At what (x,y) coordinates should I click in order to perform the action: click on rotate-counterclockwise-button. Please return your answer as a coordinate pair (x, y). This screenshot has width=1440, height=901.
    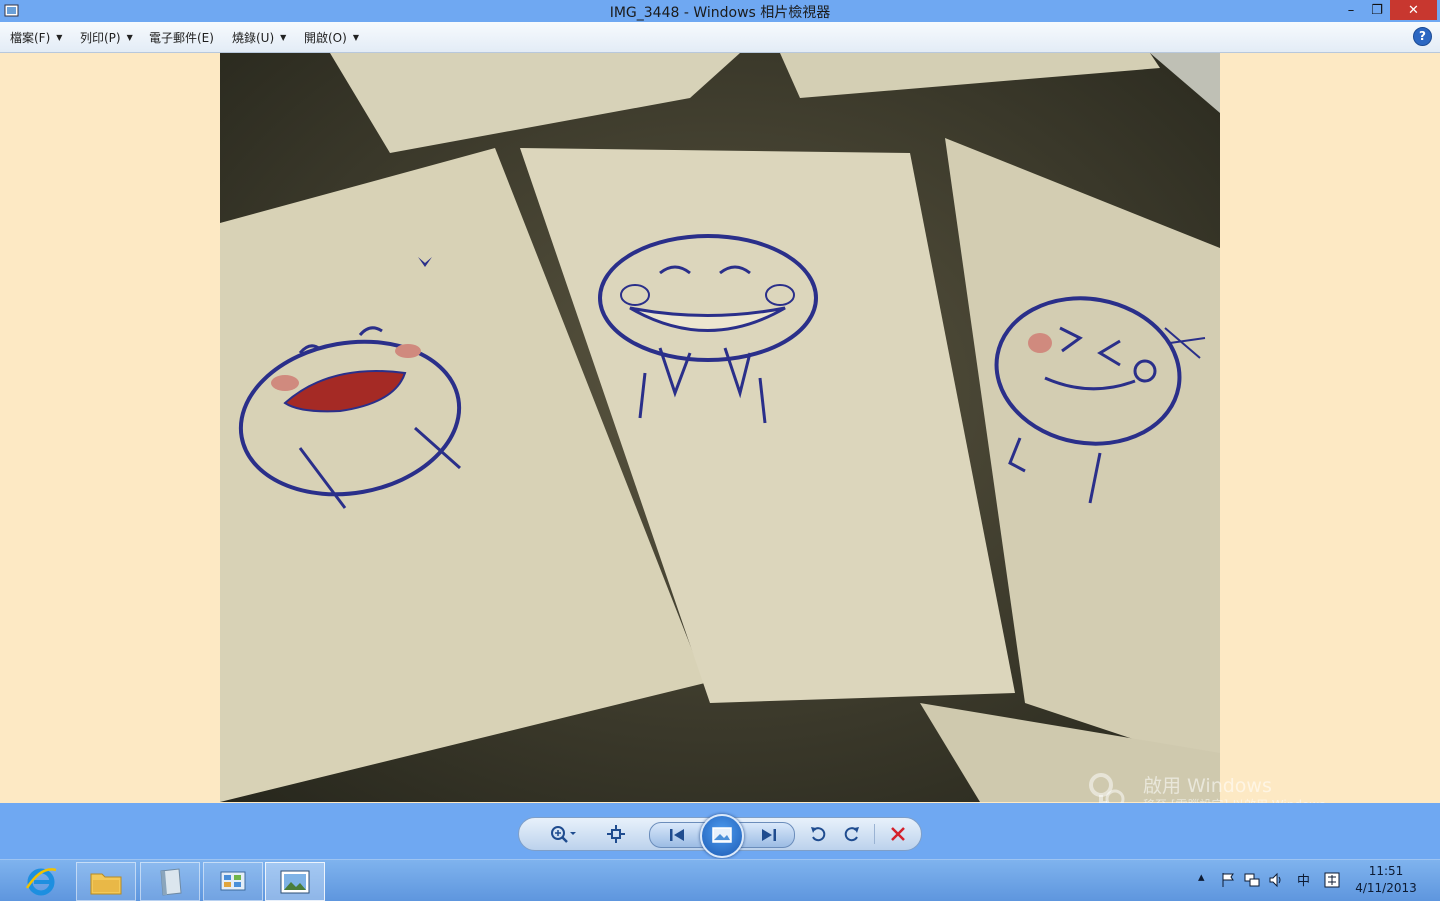
    Looking at the image, I should click on (818, 834).